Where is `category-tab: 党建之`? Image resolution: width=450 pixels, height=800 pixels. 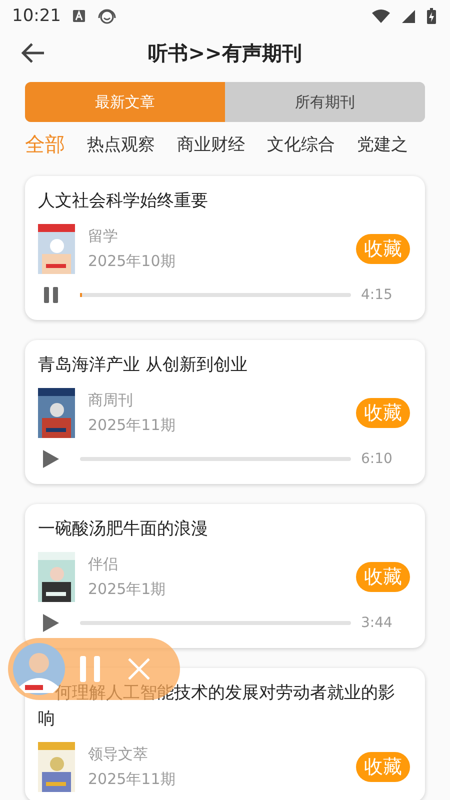 category-tab: 党建之 is located at coordinates (382, 144).